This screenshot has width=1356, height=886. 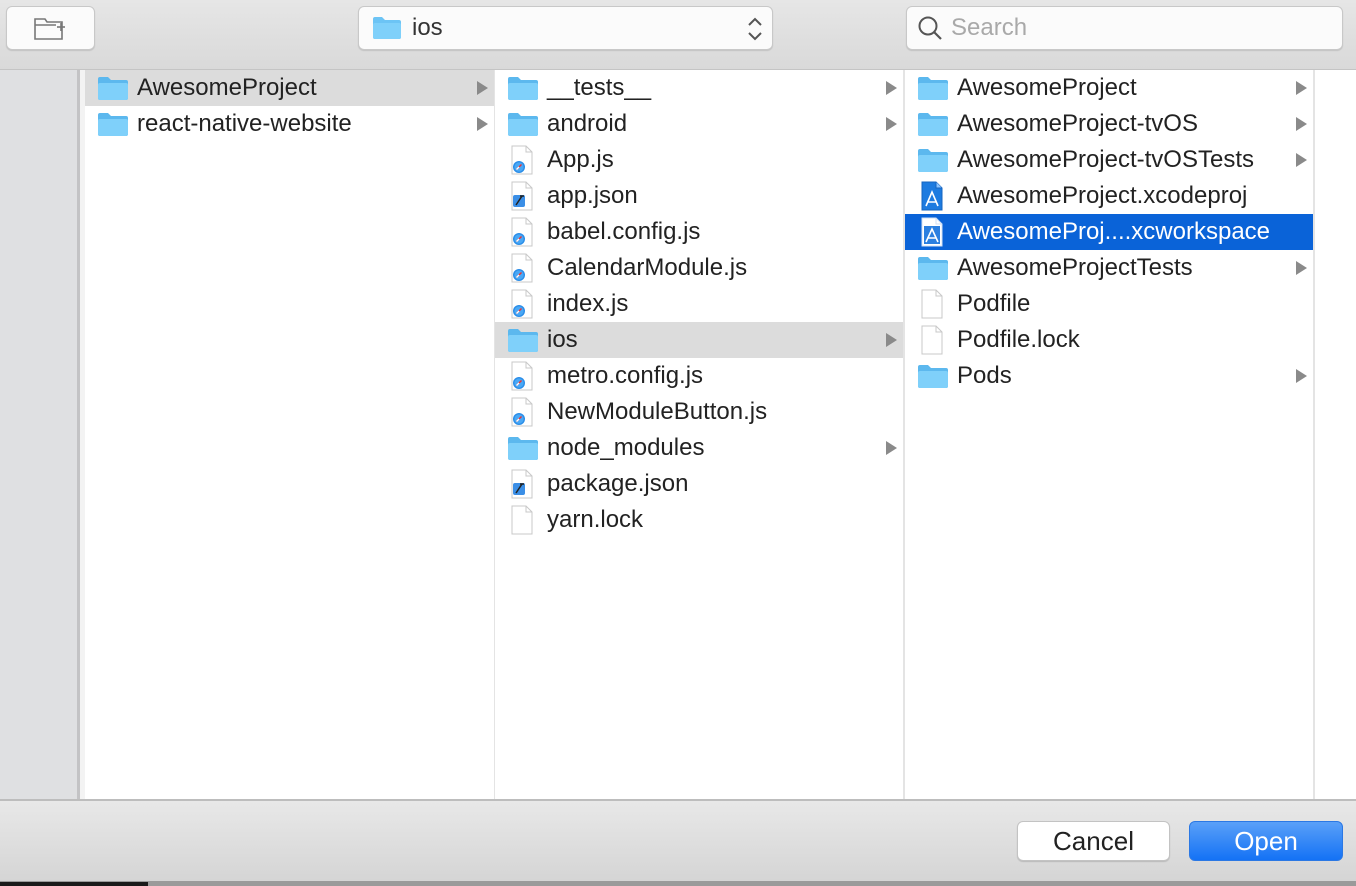 What do you see at coordinates (657, 411) in the screenshot?
I see `file-name: NewModuleButton.js` at bounding box center [657, 411].